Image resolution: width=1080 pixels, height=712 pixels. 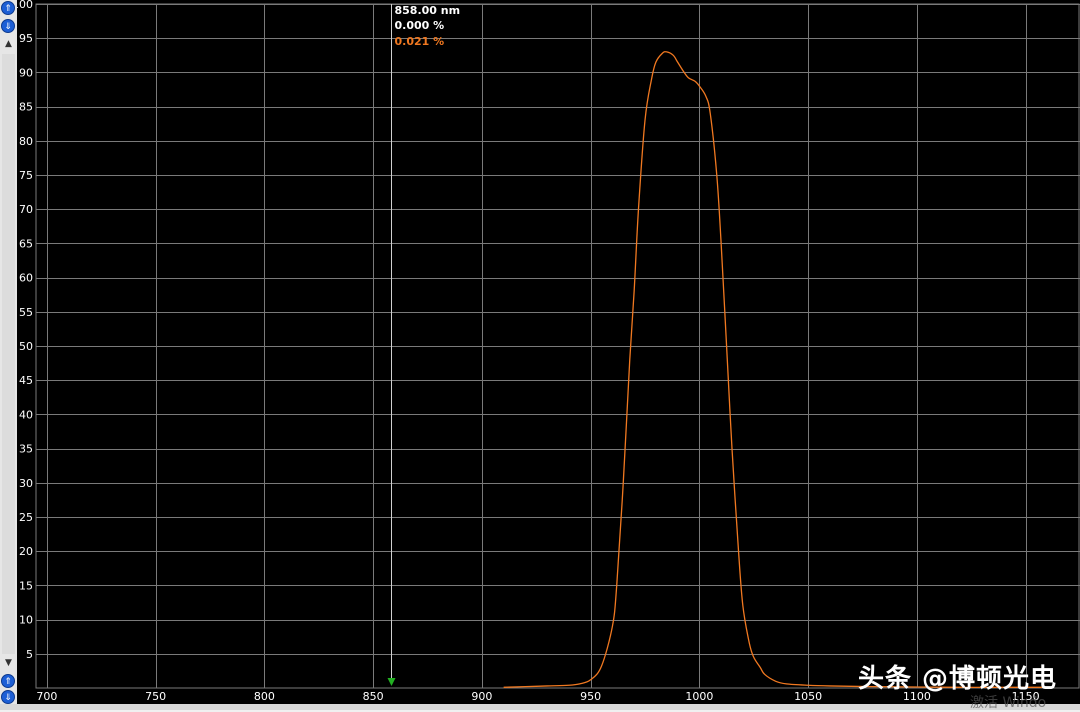 I want to click on x-tick-label: 1050, so click(x=808, y=696).